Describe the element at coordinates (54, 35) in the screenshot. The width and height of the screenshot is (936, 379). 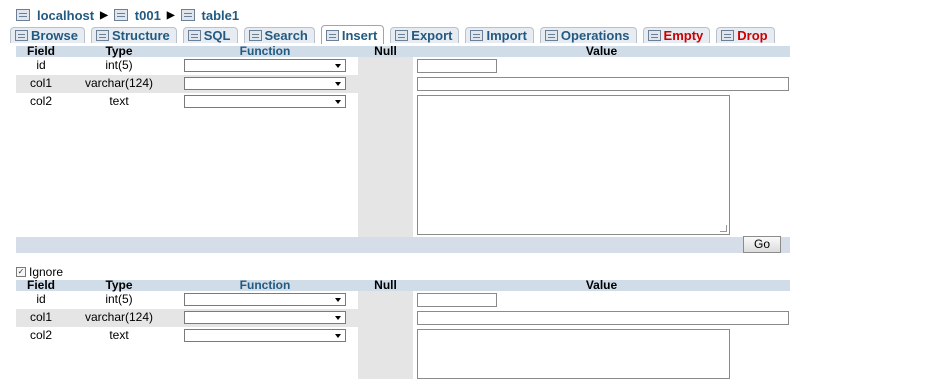
I see `tab-label: Browse` at that location.